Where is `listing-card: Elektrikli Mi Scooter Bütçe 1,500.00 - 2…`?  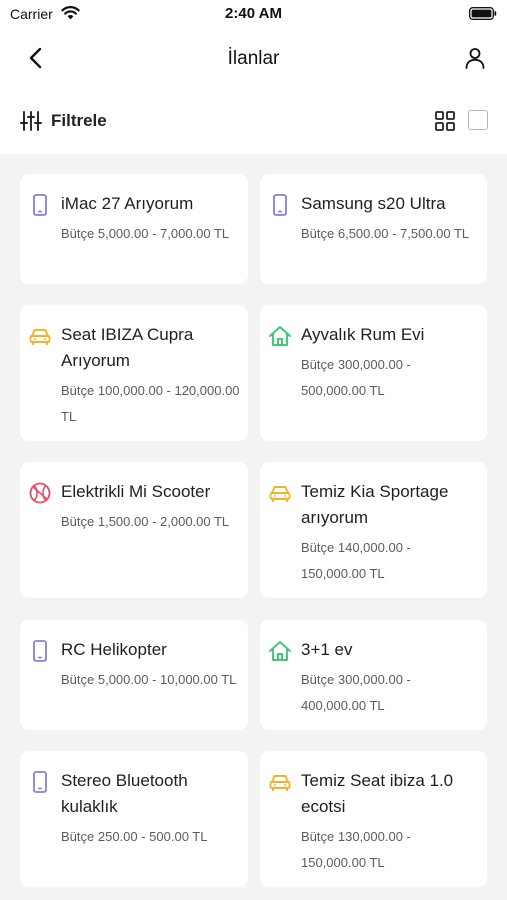
listing-card: Elektrikli Mi Scooter Bütçe 1,500.00 - 2… is located at coordinates (134, 530).